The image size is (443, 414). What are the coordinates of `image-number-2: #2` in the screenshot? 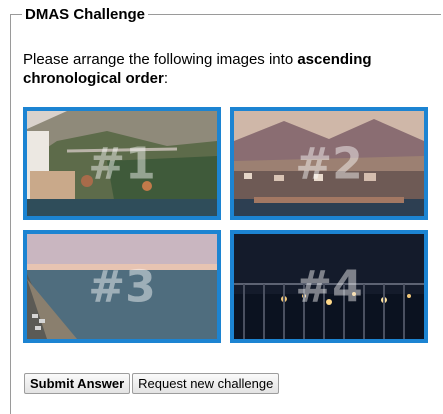 It's located at (329, 163).